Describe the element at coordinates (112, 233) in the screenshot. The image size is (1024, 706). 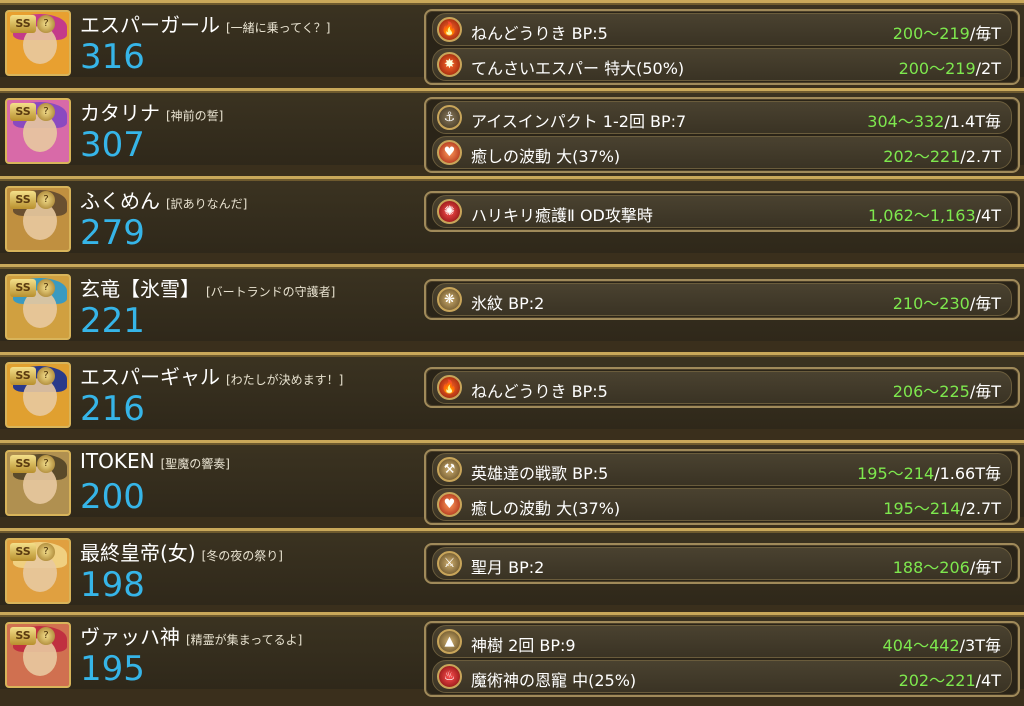
I see `power-value: 279` at that location.